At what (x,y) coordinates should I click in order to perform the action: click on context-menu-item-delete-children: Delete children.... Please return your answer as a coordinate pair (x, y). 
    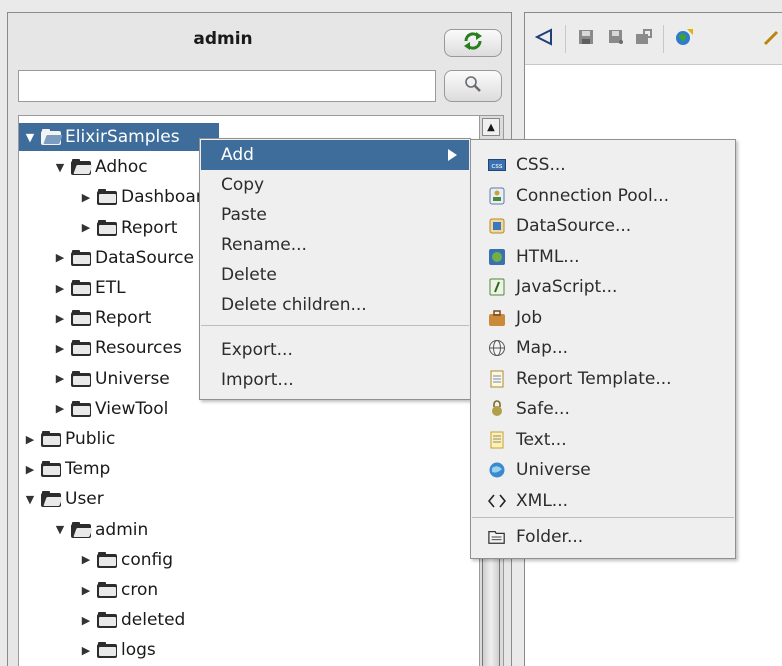
    Looking at the image, I should click on (335, 305).